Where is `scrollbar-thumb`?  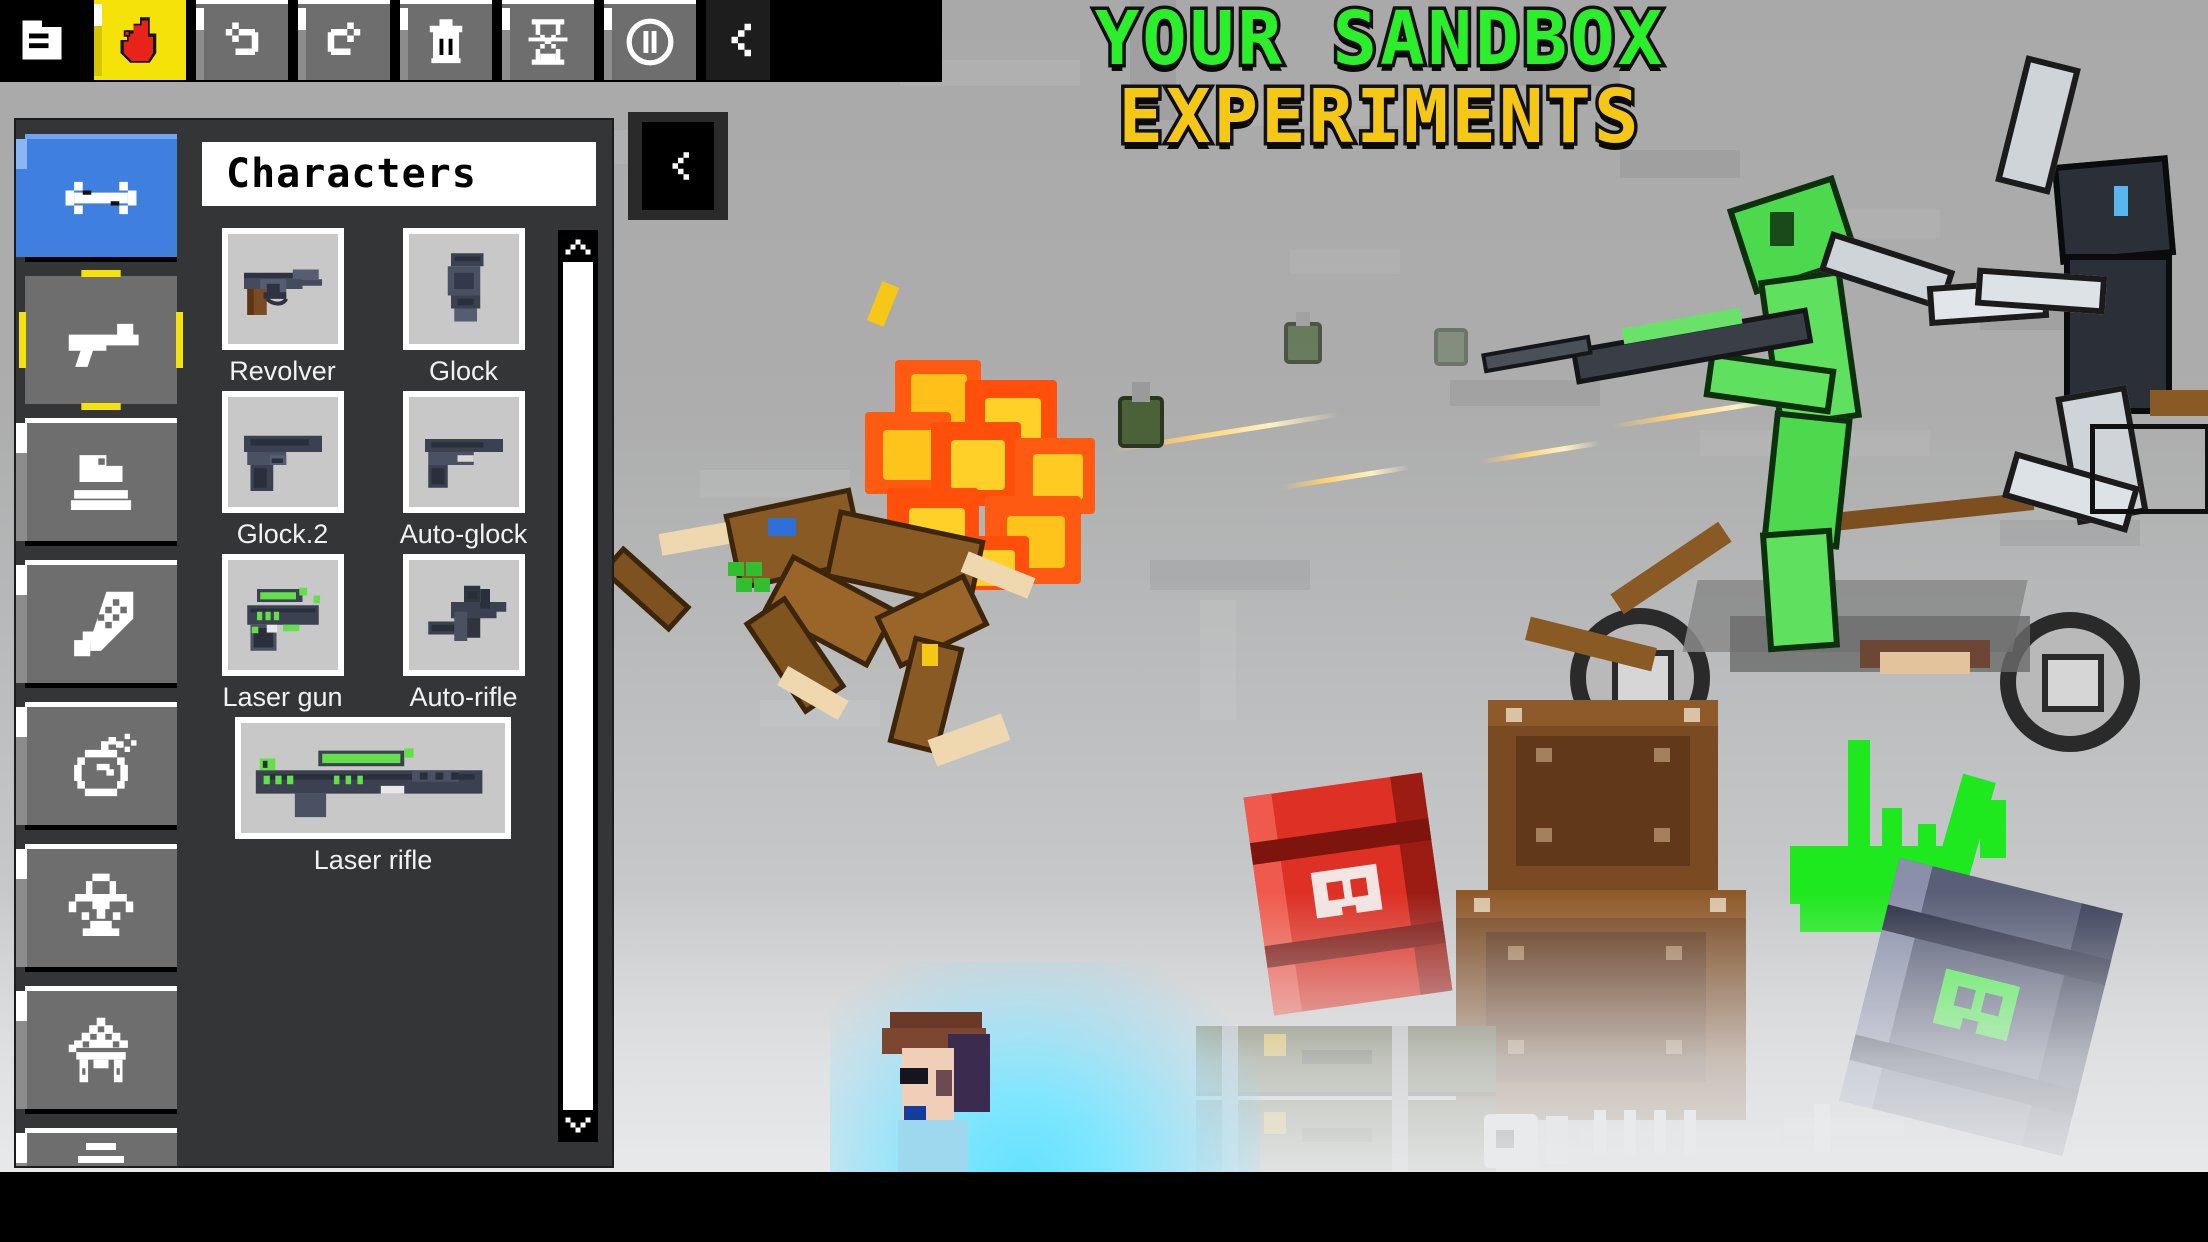
scrollbar-thumb is located at coordinates (578, 686).